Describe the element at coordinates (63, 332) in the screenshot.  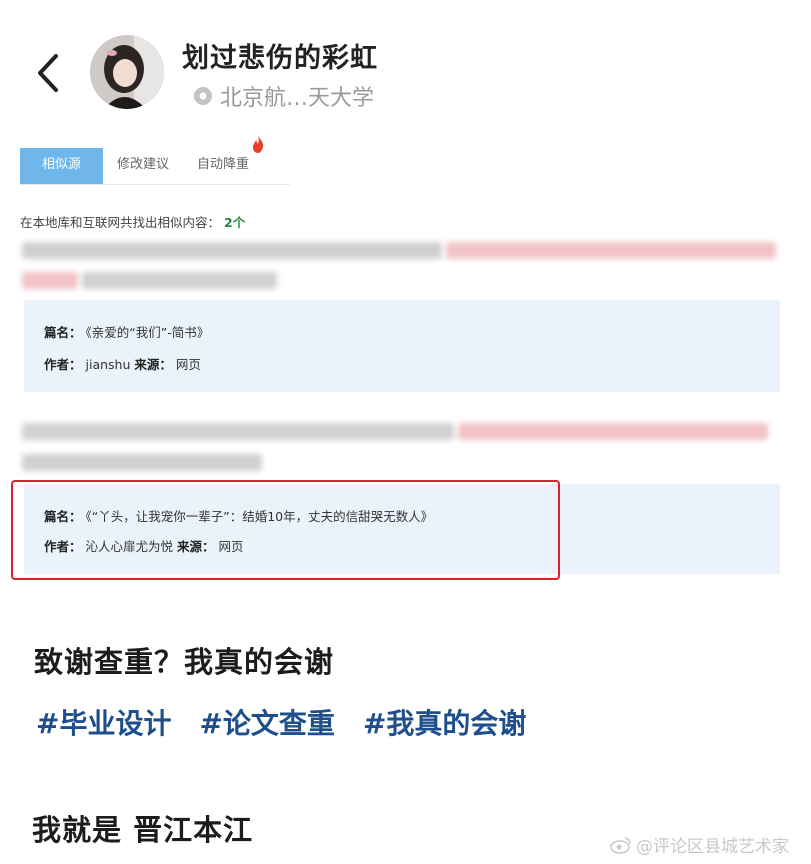
I see `title-label: 篇名：` at that location.